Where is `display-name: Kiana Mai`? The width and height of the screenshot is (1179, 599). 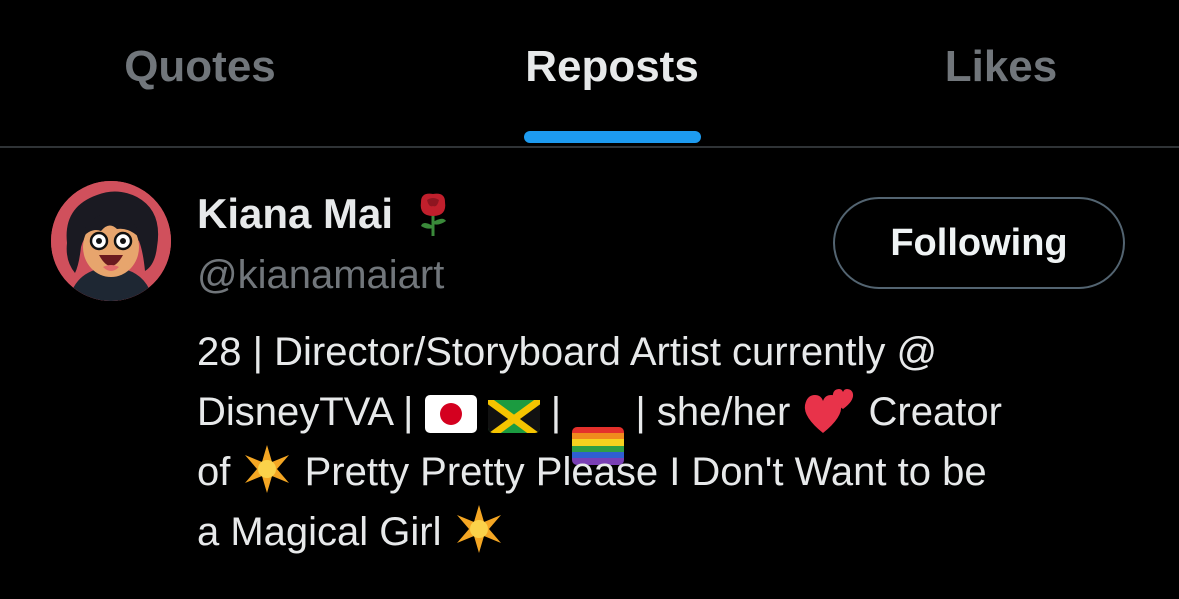
display-name: Kiana Mai is located at coordinates (295, 214).